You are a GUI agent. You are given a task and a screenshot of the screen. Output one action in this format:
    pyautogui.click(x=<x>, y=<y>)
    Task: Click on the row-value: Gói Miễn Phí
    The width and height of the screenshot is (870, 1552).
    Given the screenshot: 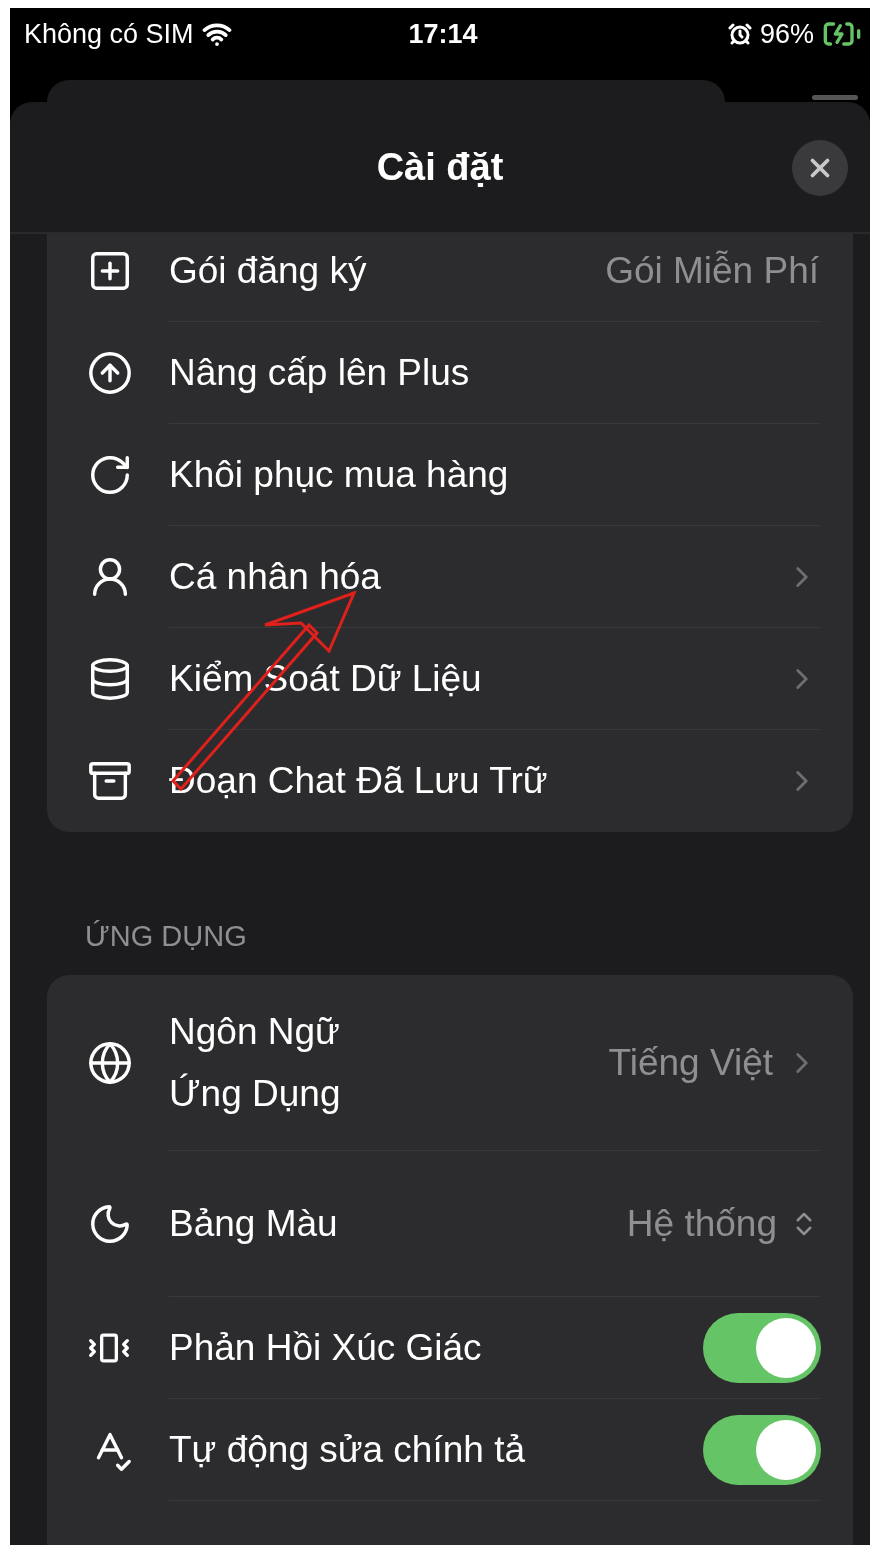 What is the action you would take?
    pyautogui.click(x=712, y=270)
    